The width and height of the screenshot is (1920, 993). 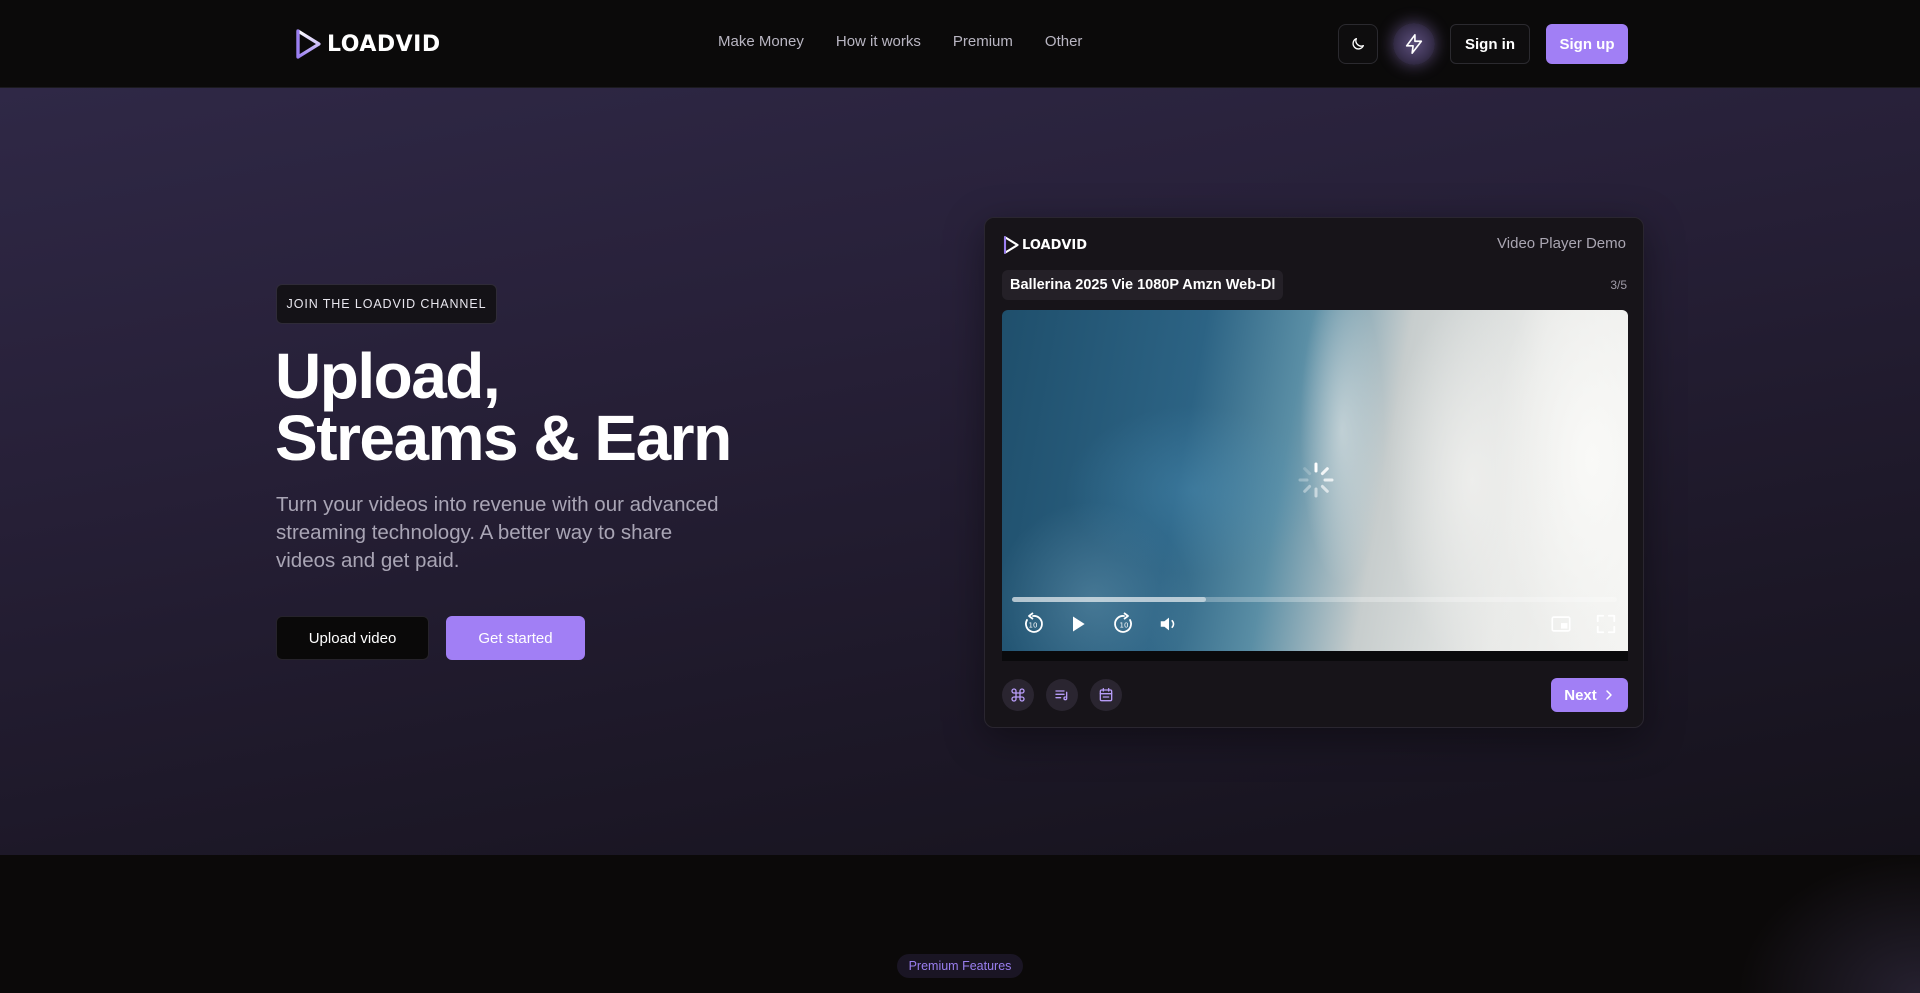 I want to click on volume-icon, so click(x=1167, y=624).